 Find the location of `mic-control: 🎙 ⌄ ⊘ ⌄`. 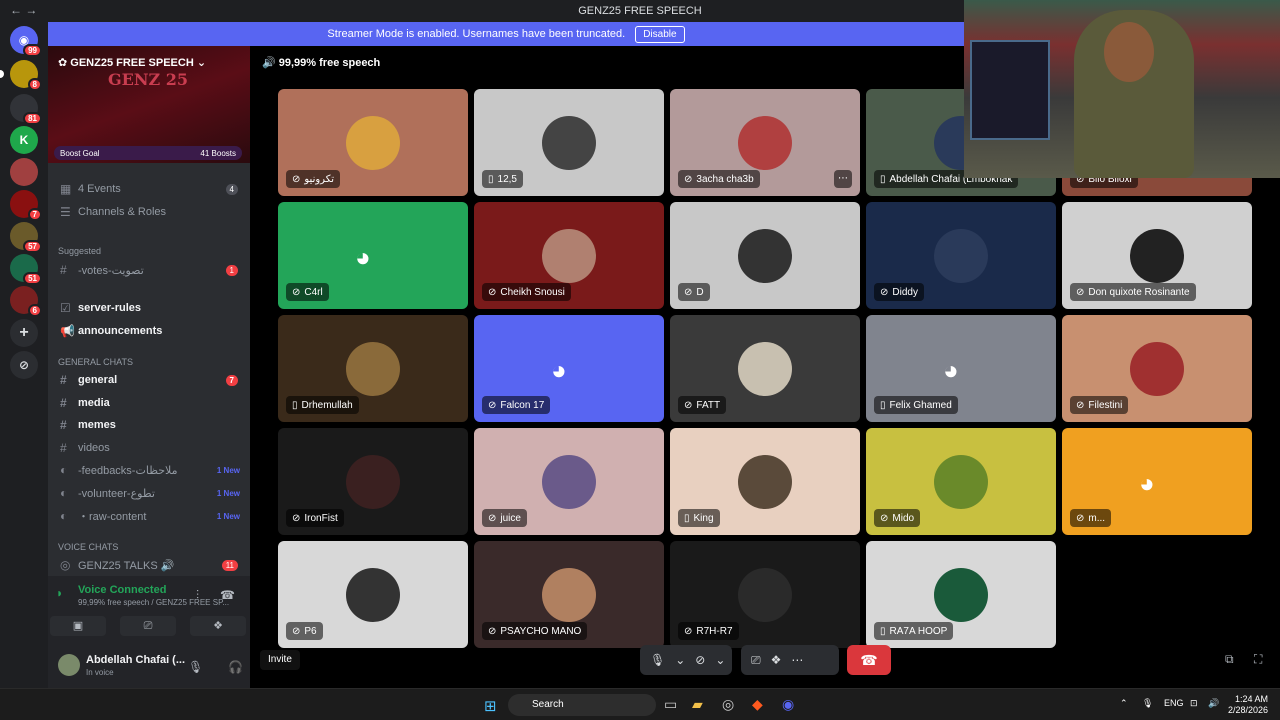

mic-control: 🎙 ⌄ ⊘ ⌄ is located at coordinates (686, 660).